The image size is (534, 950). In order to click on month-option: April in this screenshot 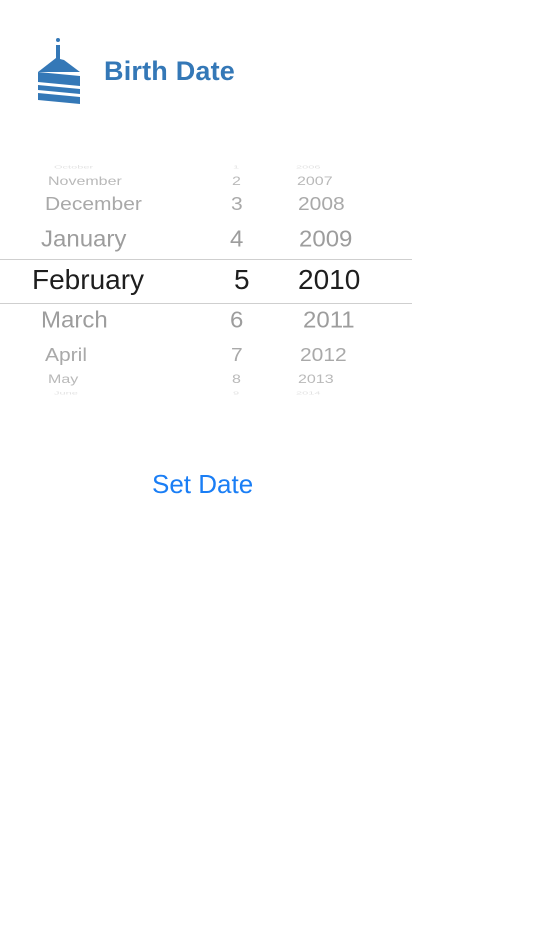, I will do `click(66, 355)`.